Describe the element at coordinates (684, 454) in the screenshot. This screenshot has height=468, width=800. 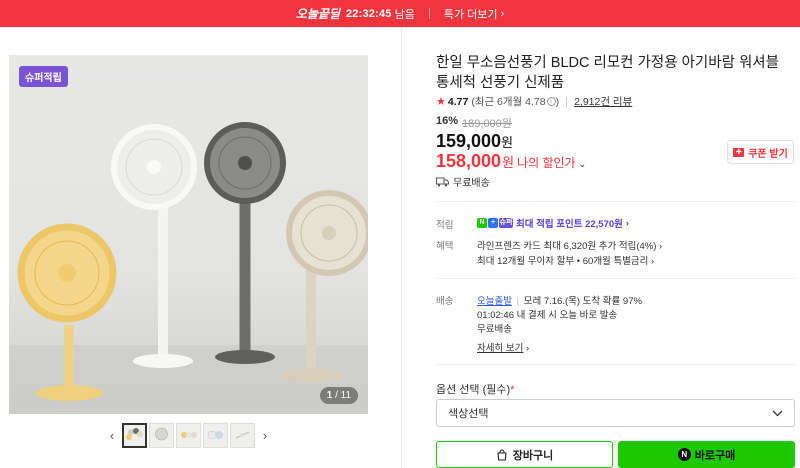
I see `naver-n-icon: N` at that location.